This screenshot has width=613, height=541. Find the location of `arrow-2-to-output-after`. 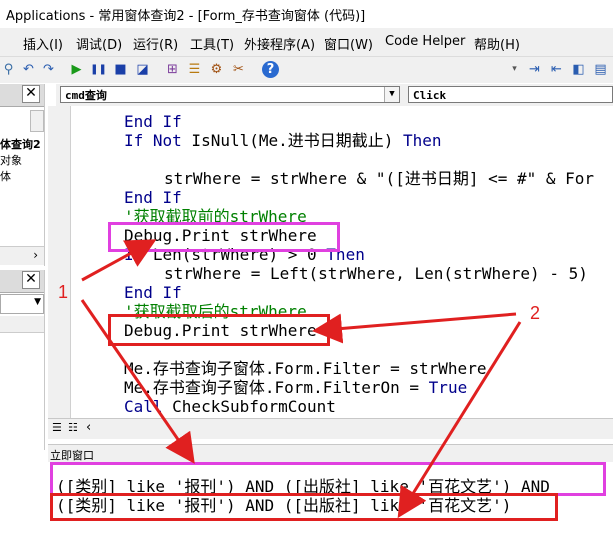

arrow-2-to-output-after is located at coordinates (459, 420).